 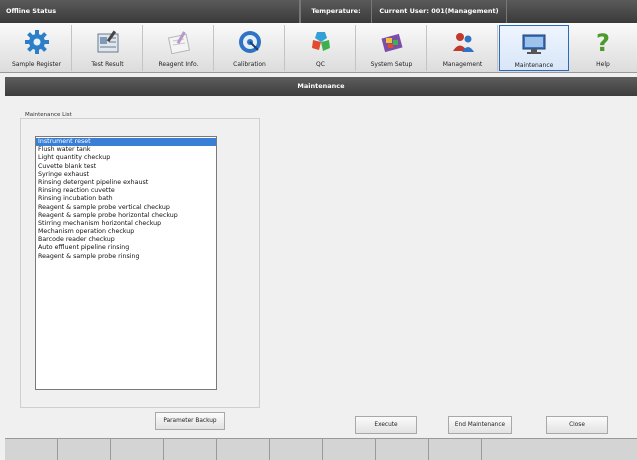 I want to click on list-item: Light quantity checkup, so click(x=126, y=158).